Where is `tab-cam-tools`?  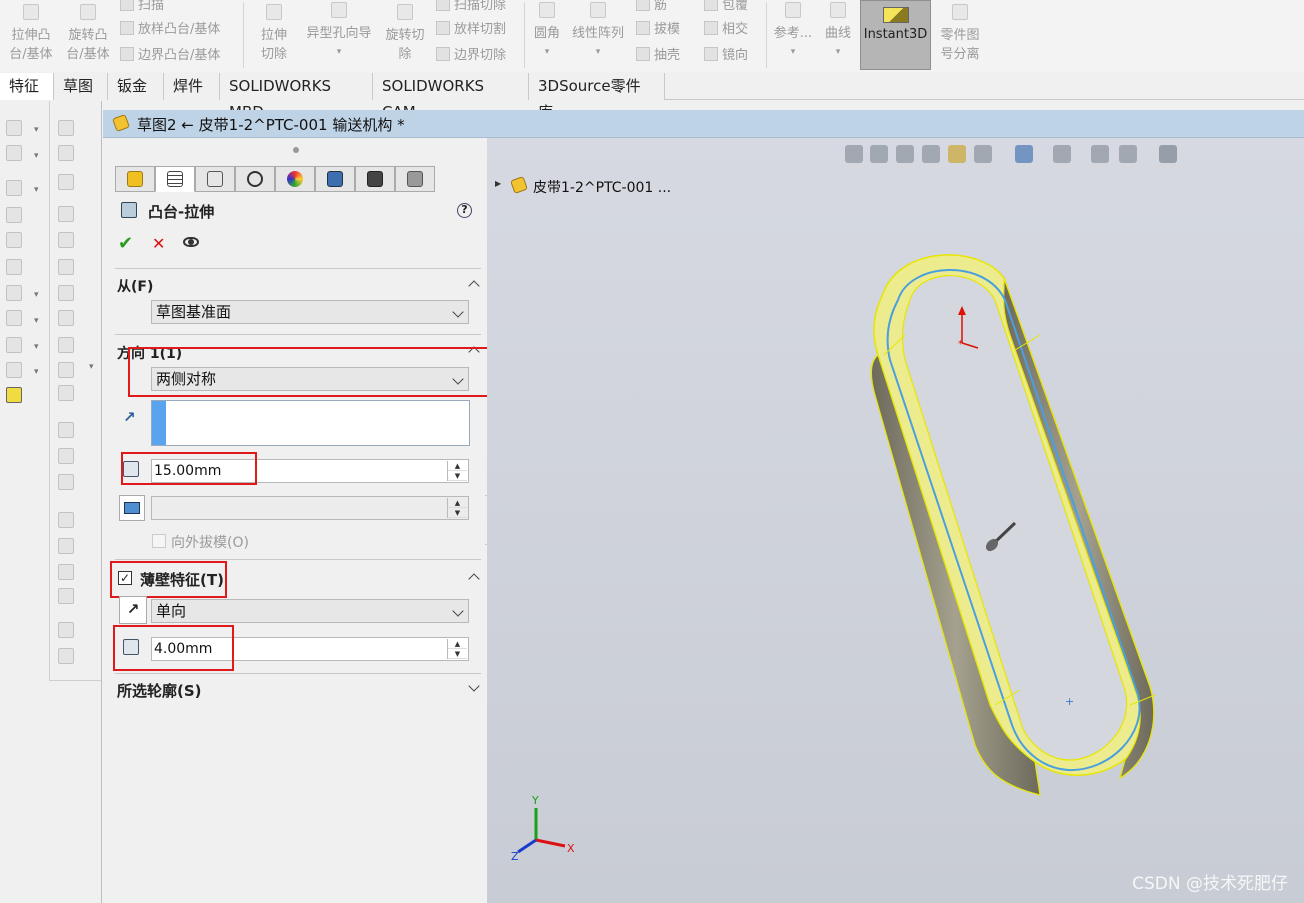
tab-cam-tools is located at coordinates (415, 179).